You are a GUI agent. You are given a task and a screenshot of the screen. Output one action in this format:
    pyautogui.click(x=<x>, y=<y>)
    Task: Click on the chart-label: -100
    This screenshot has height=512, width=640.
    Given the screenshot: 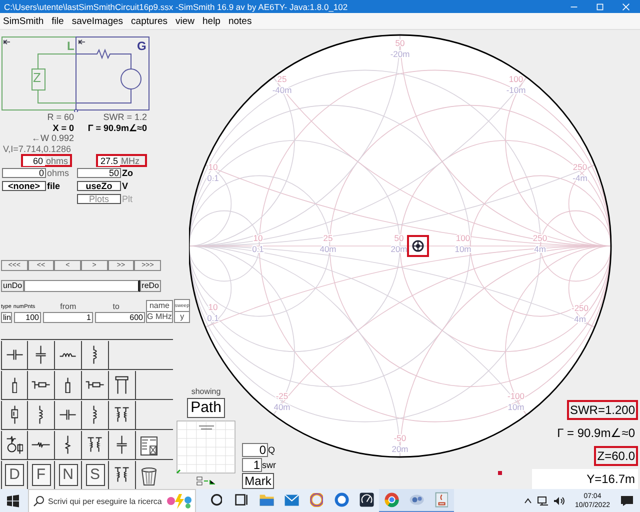 What is the action you would take?
    pyautogui.click(x=516, y=396)
    